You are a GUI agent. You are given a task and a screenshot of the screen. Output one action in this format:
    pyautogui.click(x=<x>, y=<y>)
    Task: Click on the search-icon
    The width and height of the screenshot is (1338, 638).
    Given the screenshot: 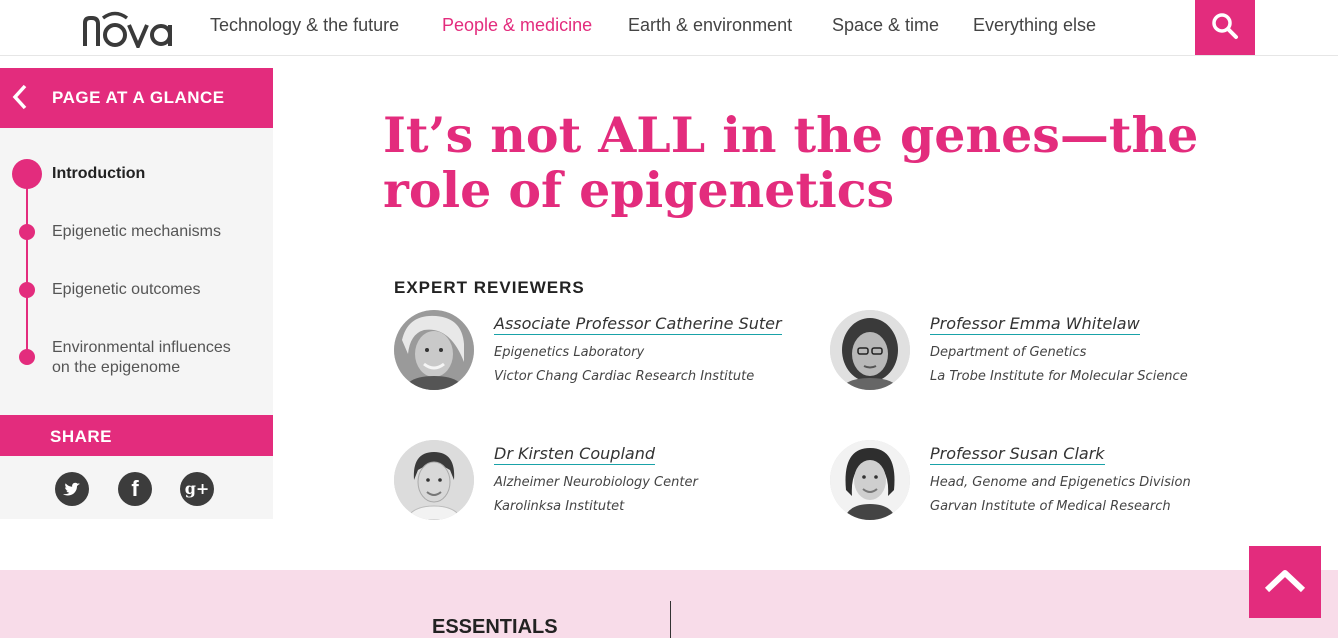 What is the action you would take?
    pyautogui.click(x=1225, y=26)
    